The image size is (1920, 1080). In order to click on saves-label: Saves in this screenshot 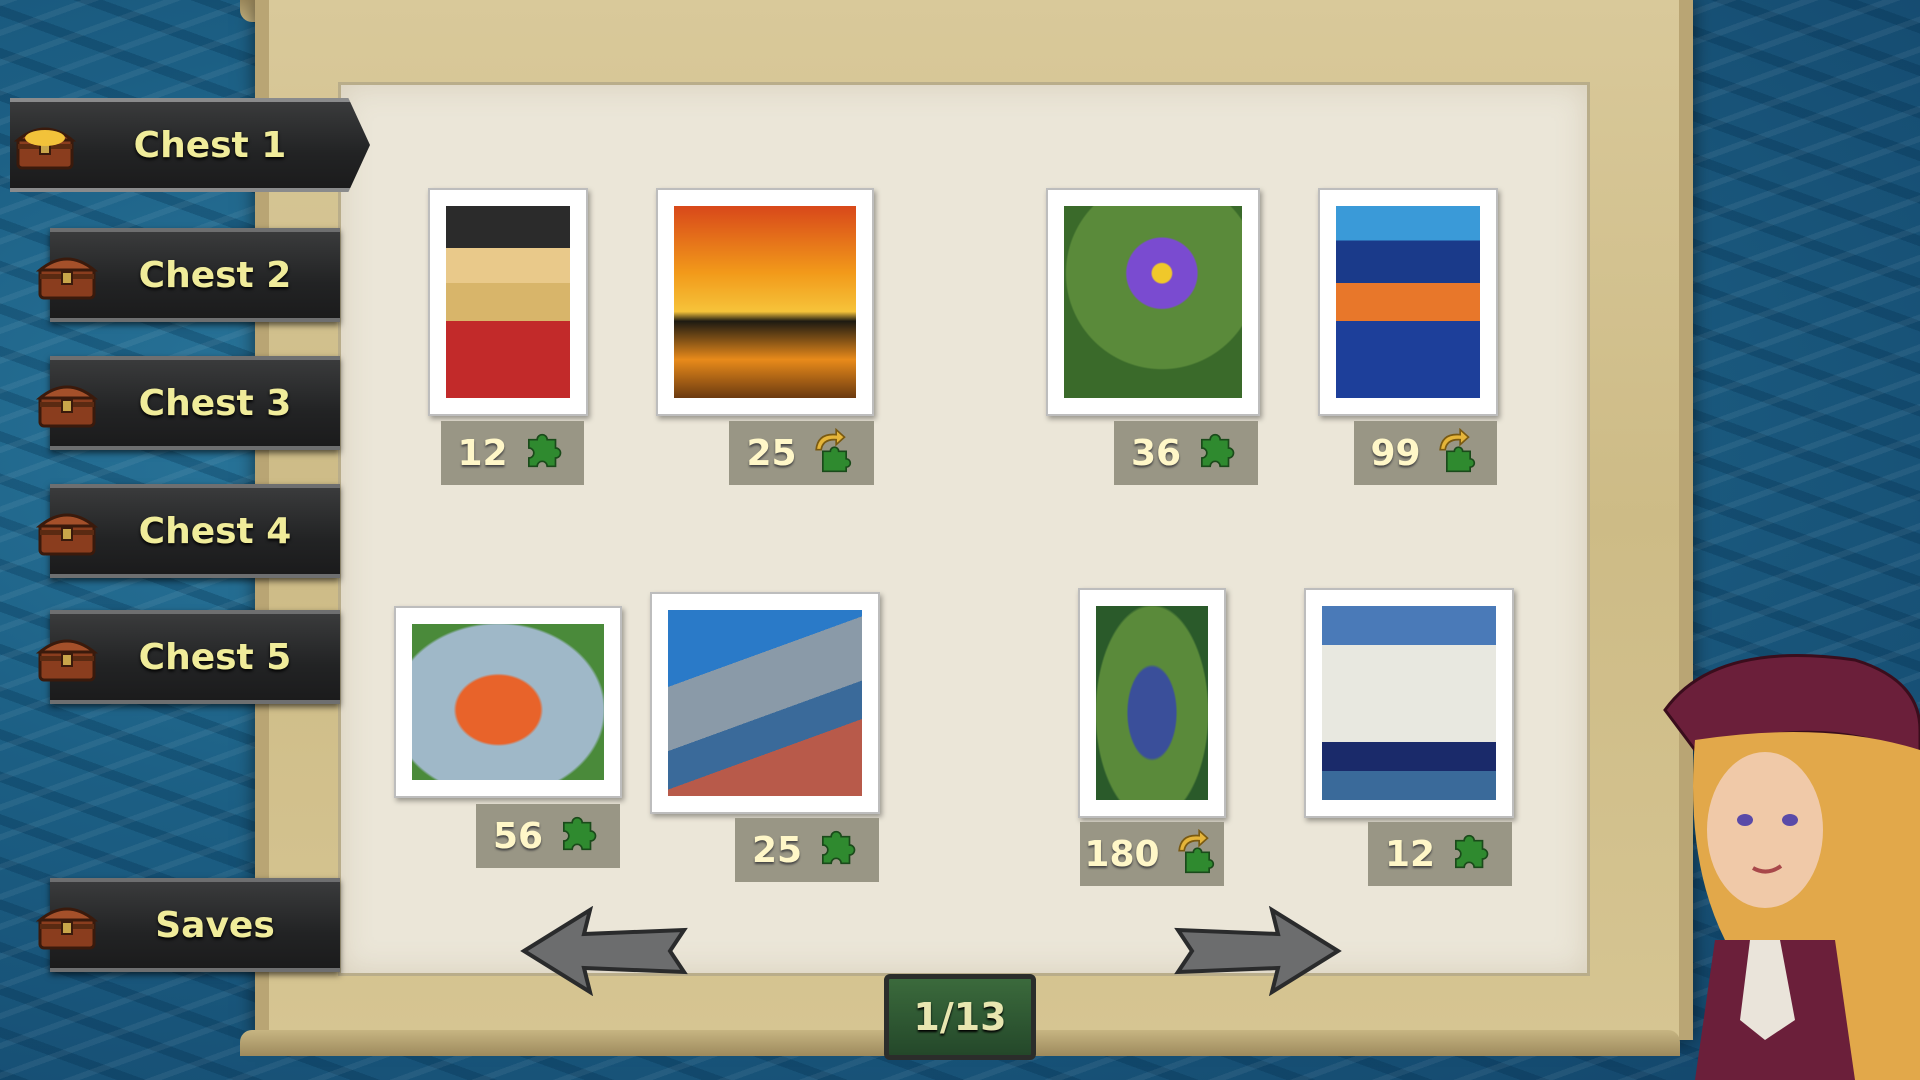, I will do `click(215, 925)`.